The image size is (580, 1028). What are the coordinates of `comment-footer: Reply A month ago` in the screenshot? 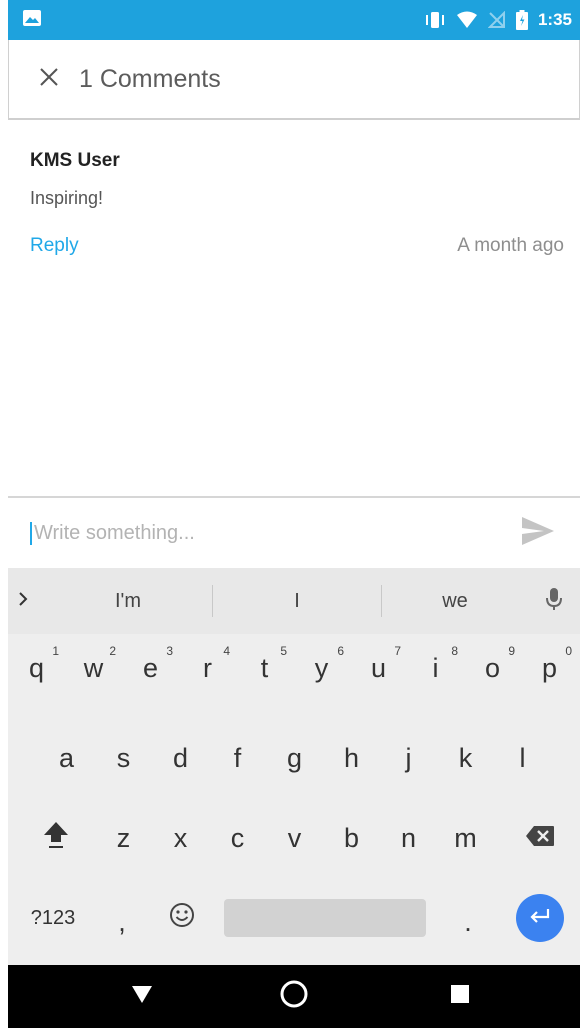 It's located at (297, 246).